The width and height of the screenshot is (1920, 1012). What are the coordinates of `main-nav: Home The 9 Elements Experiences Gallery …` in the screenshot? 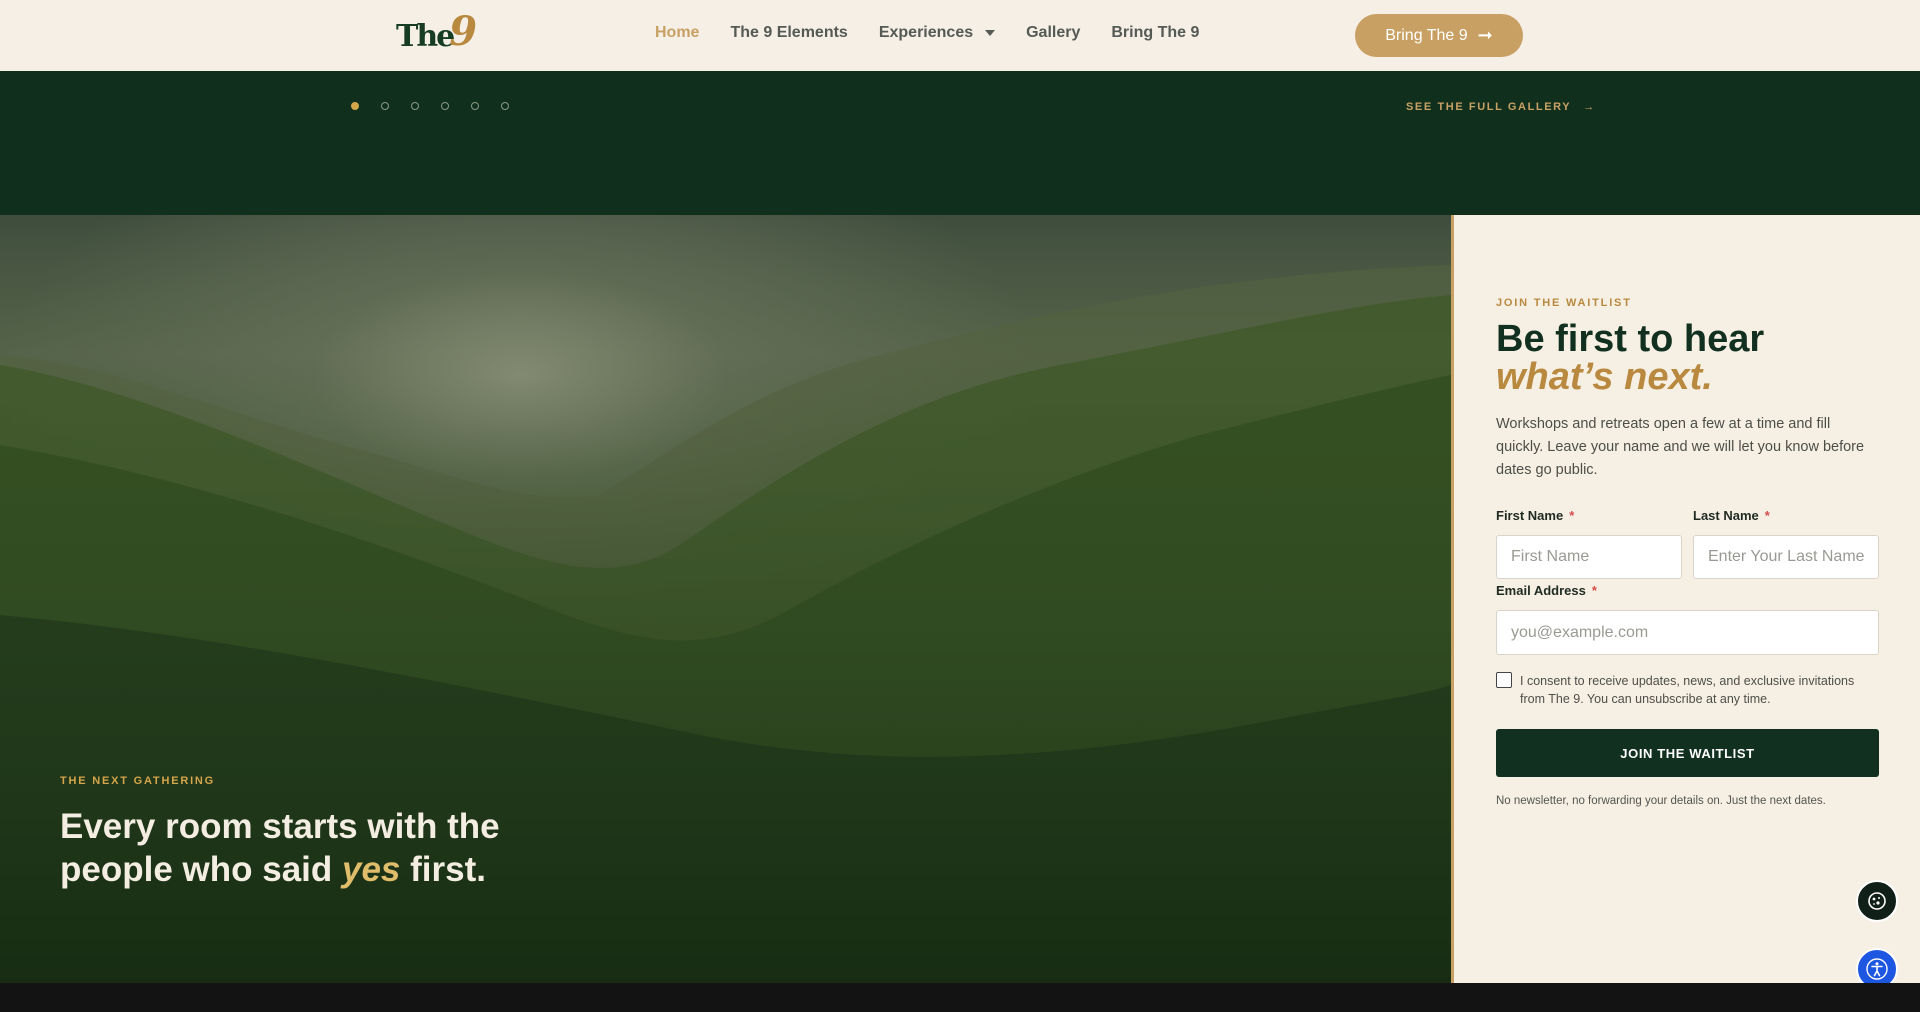 It's located at (942, 33).